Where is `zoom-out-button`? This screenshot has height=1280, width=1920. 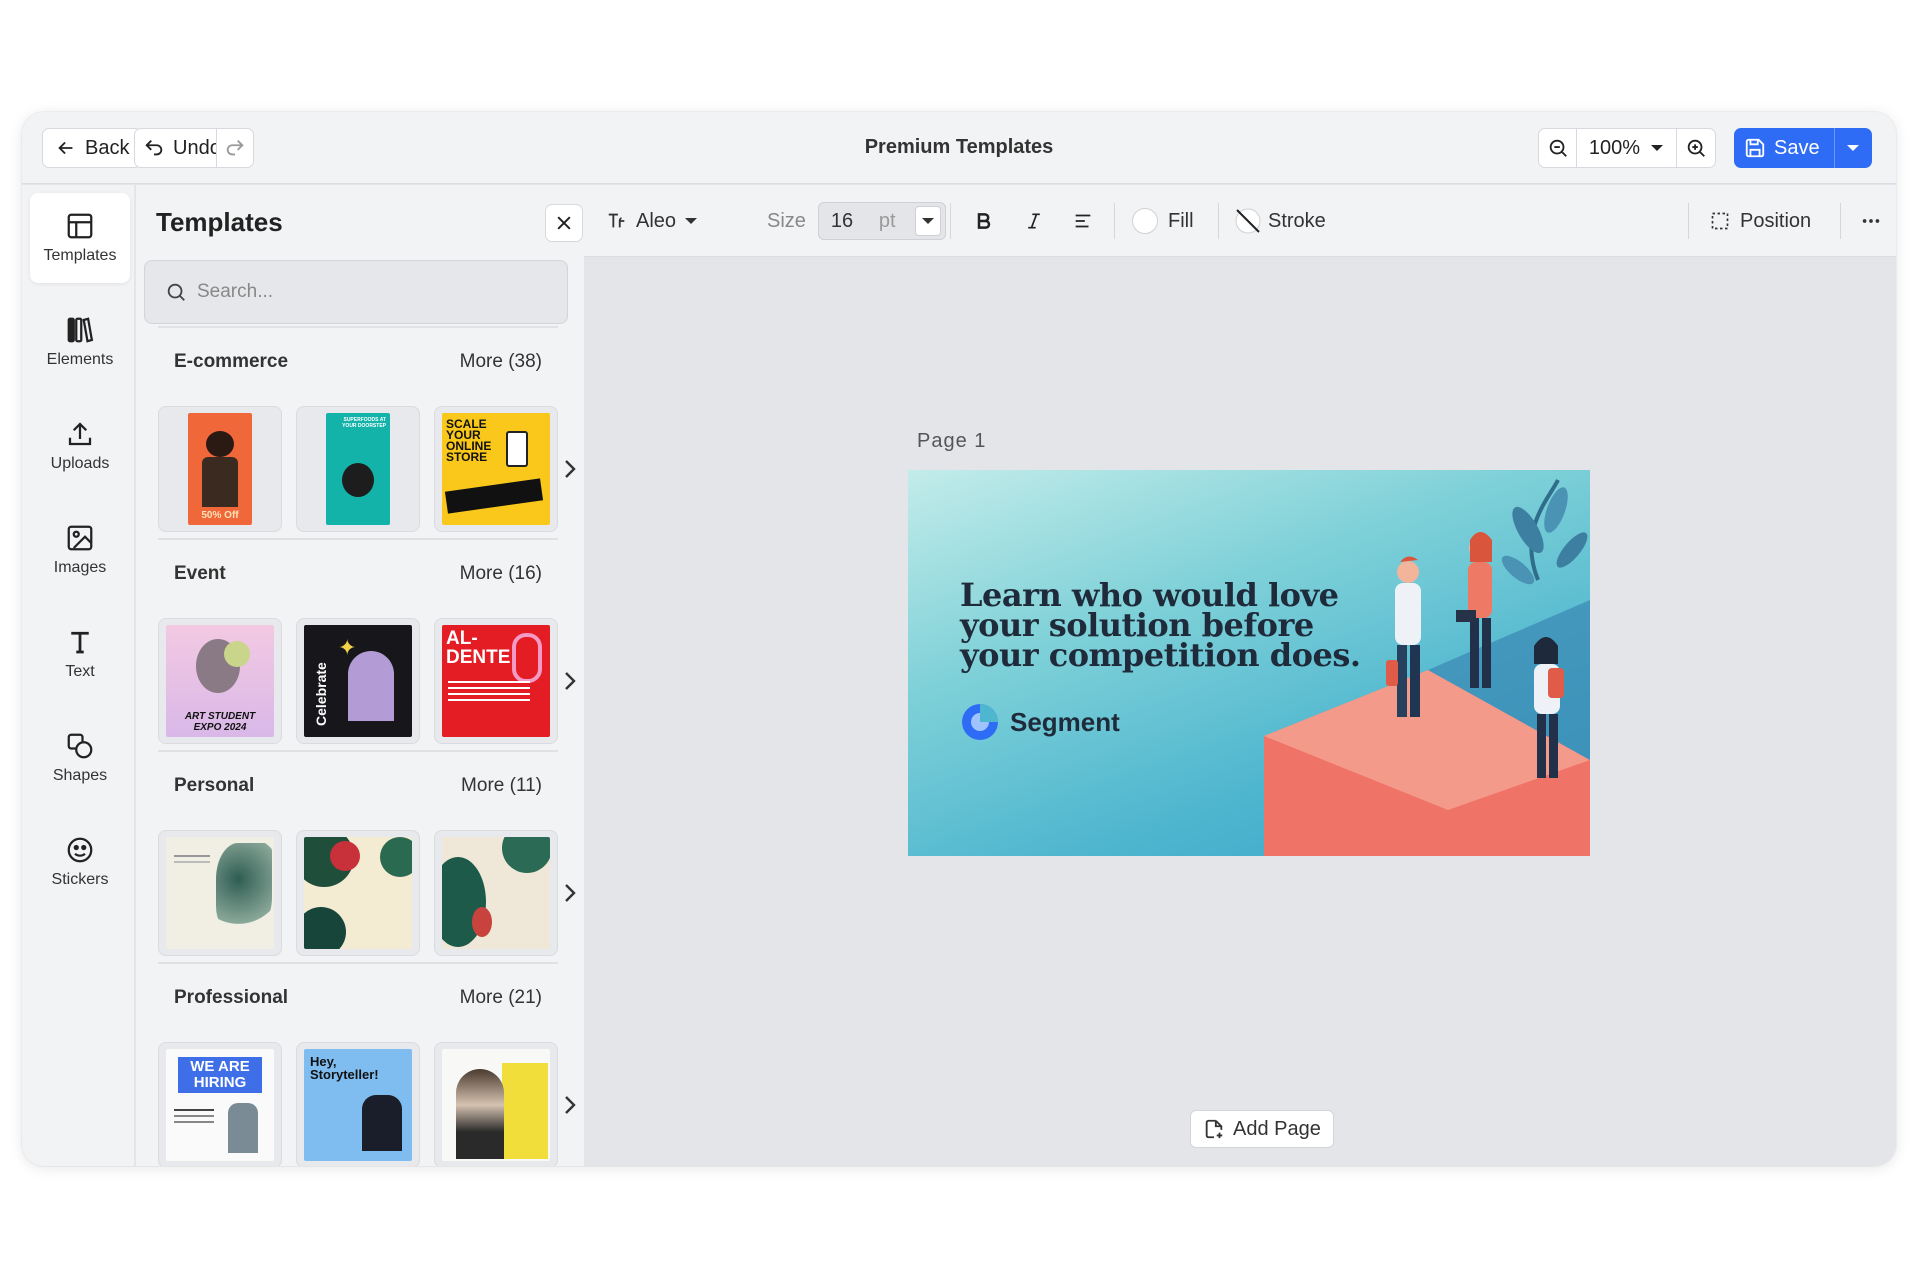
zoom-out-button is located at coordinates (1558, 148).